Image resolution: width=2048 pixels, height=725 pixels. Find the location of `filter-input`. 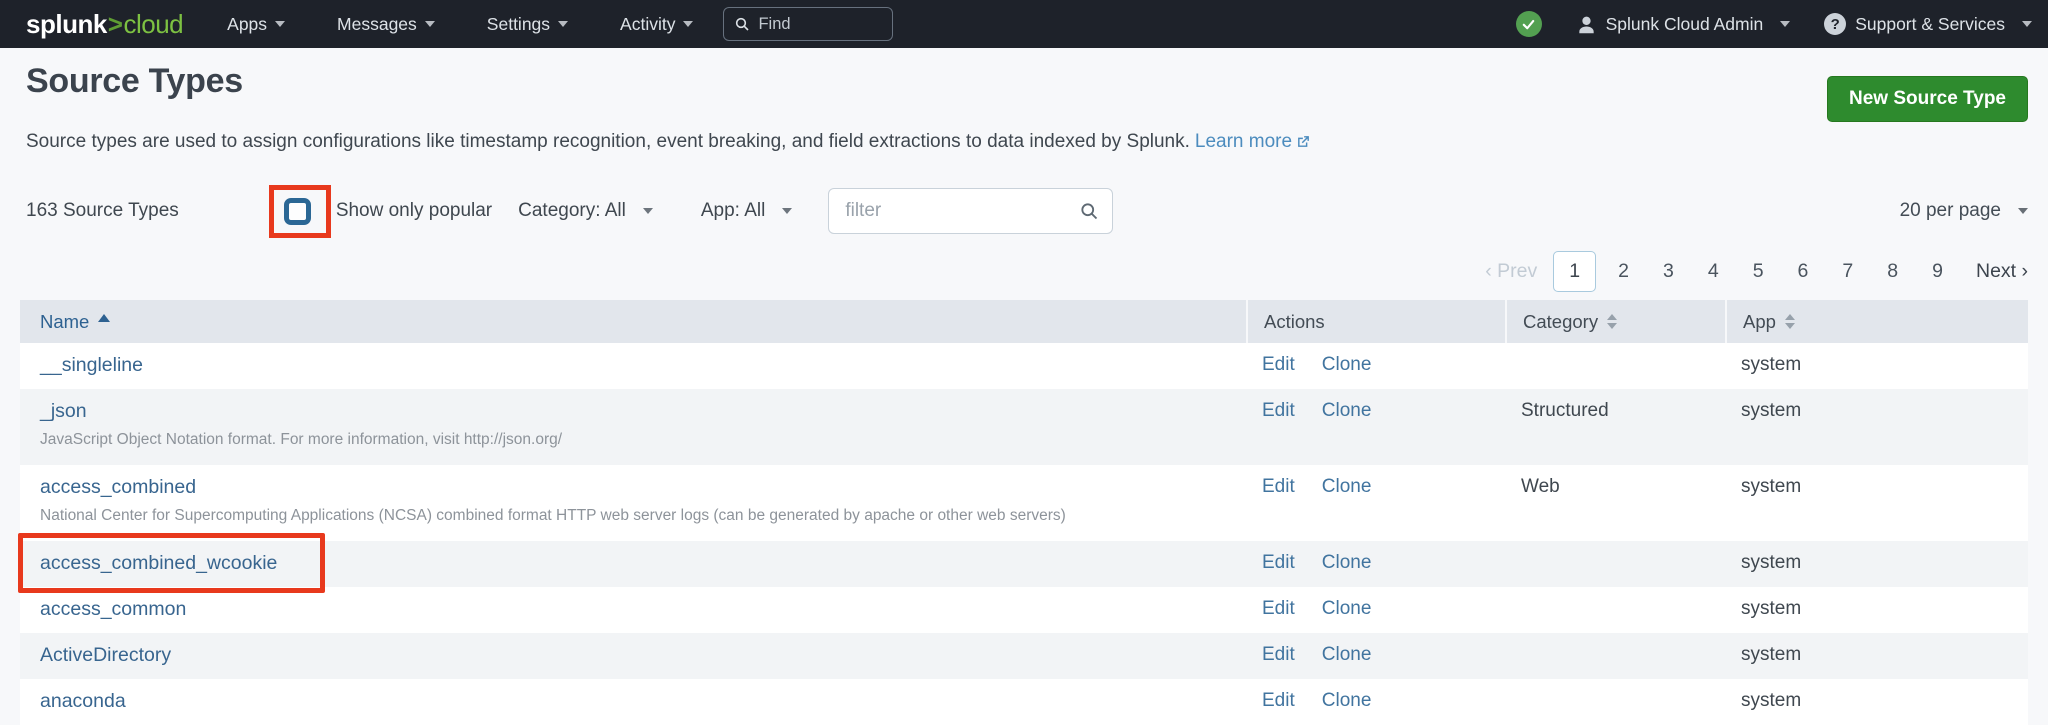

filter-input is located at coordinates (971, 211).